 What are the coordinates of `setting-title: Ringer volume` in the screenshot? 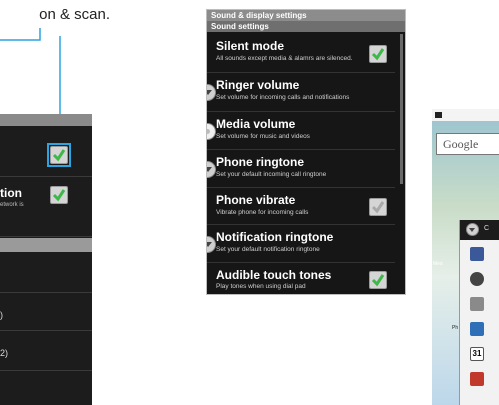 It's located at (258, 85).